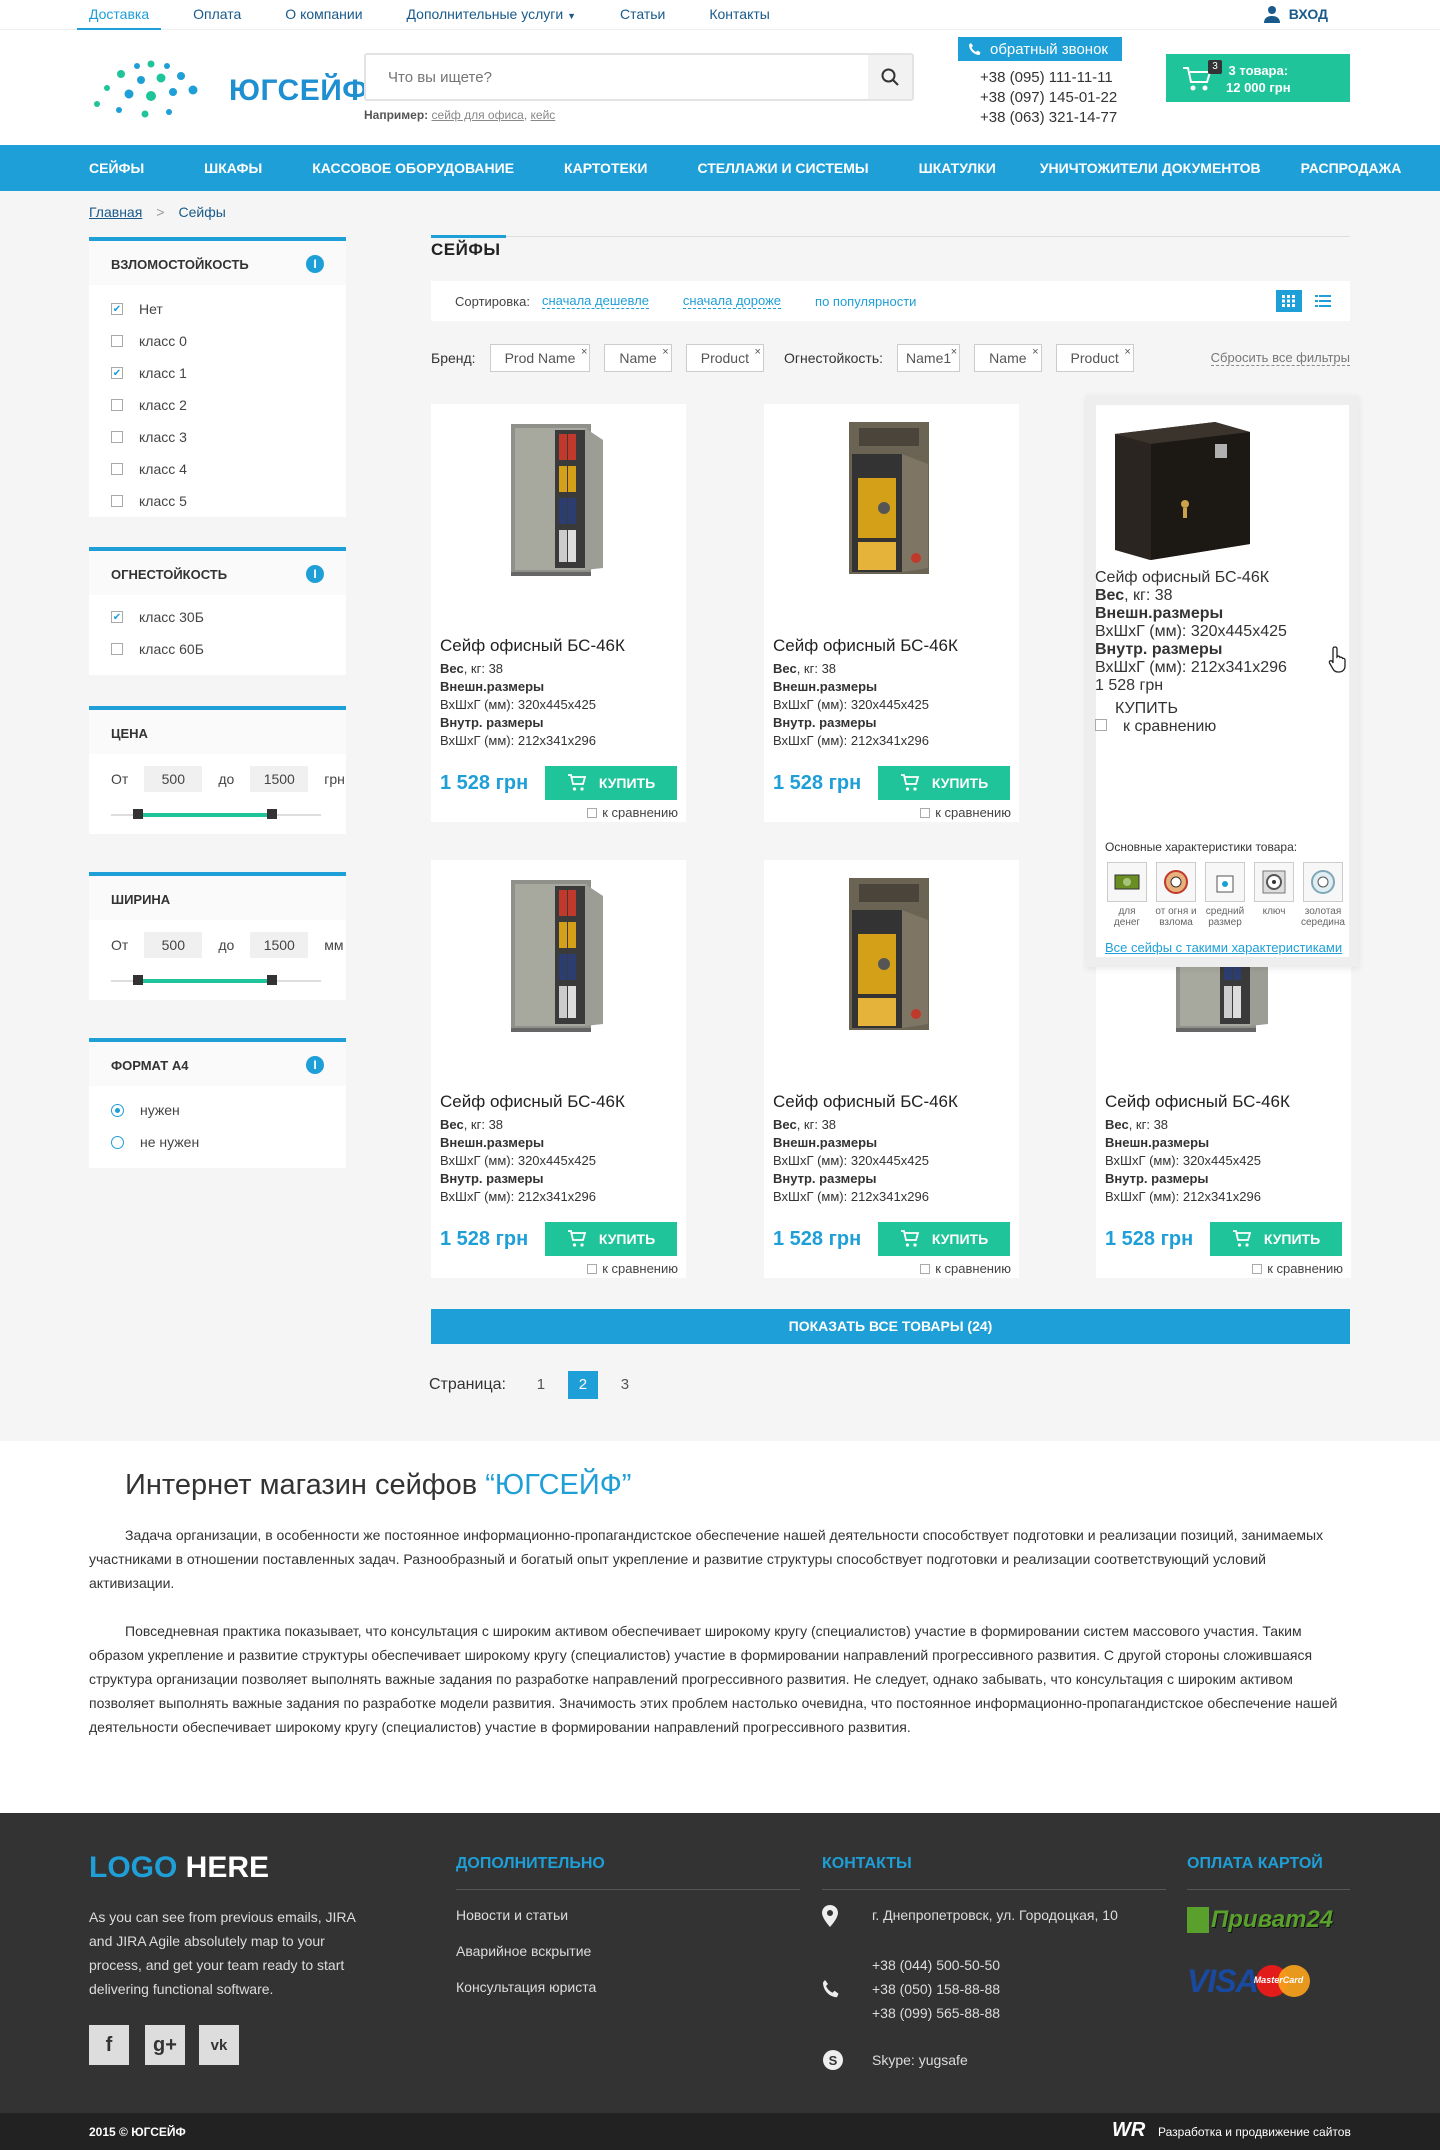 This screenshot has height=2150, width=1440. What do you see at coordinates (219, 2045) in the screenshot?
I see `vk-icon: vk` at bounding box center [219, 2045].